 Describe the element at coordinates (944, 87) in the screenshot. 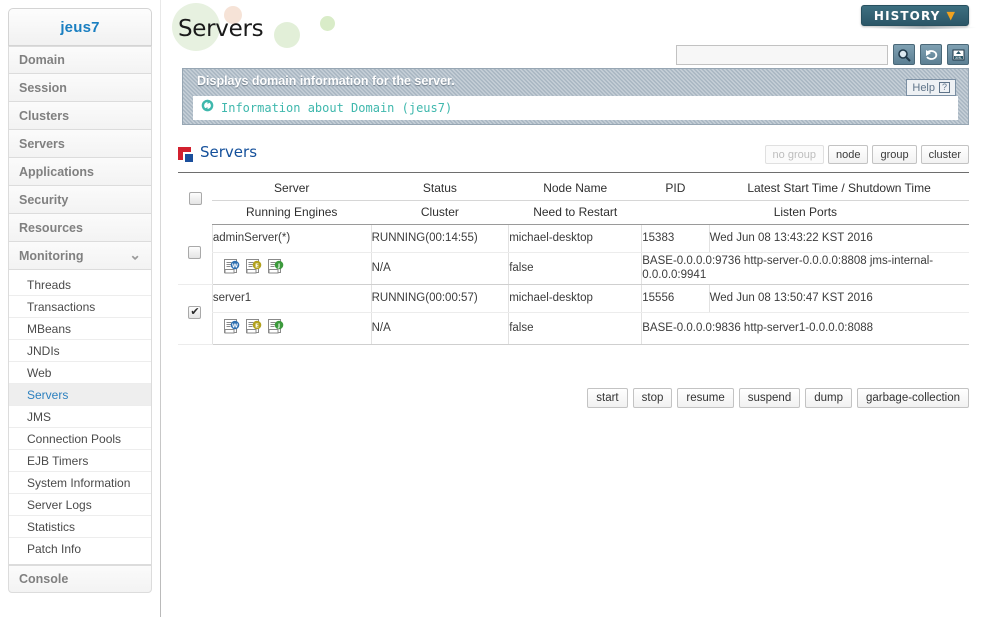

I see `question-mark-icon: ?` at that location.